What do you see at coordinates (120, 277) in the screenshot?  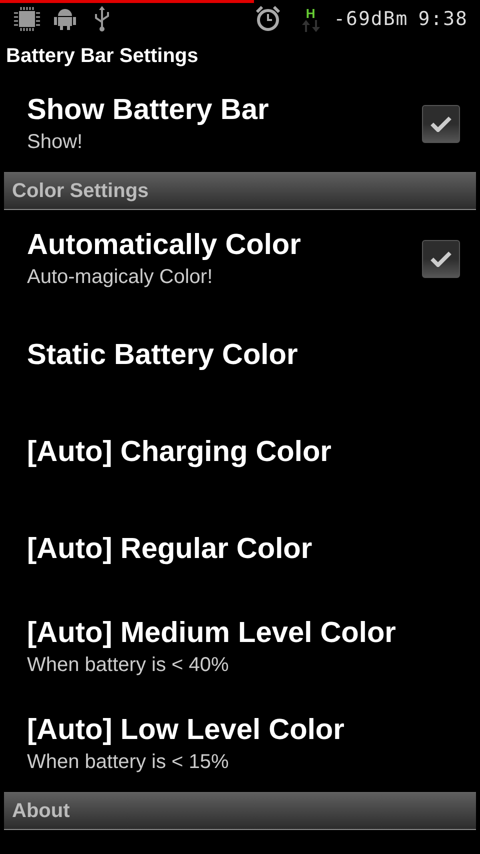 I see `preference-summary: Auto-magicaly Color!` at bounding box center [120, 277].